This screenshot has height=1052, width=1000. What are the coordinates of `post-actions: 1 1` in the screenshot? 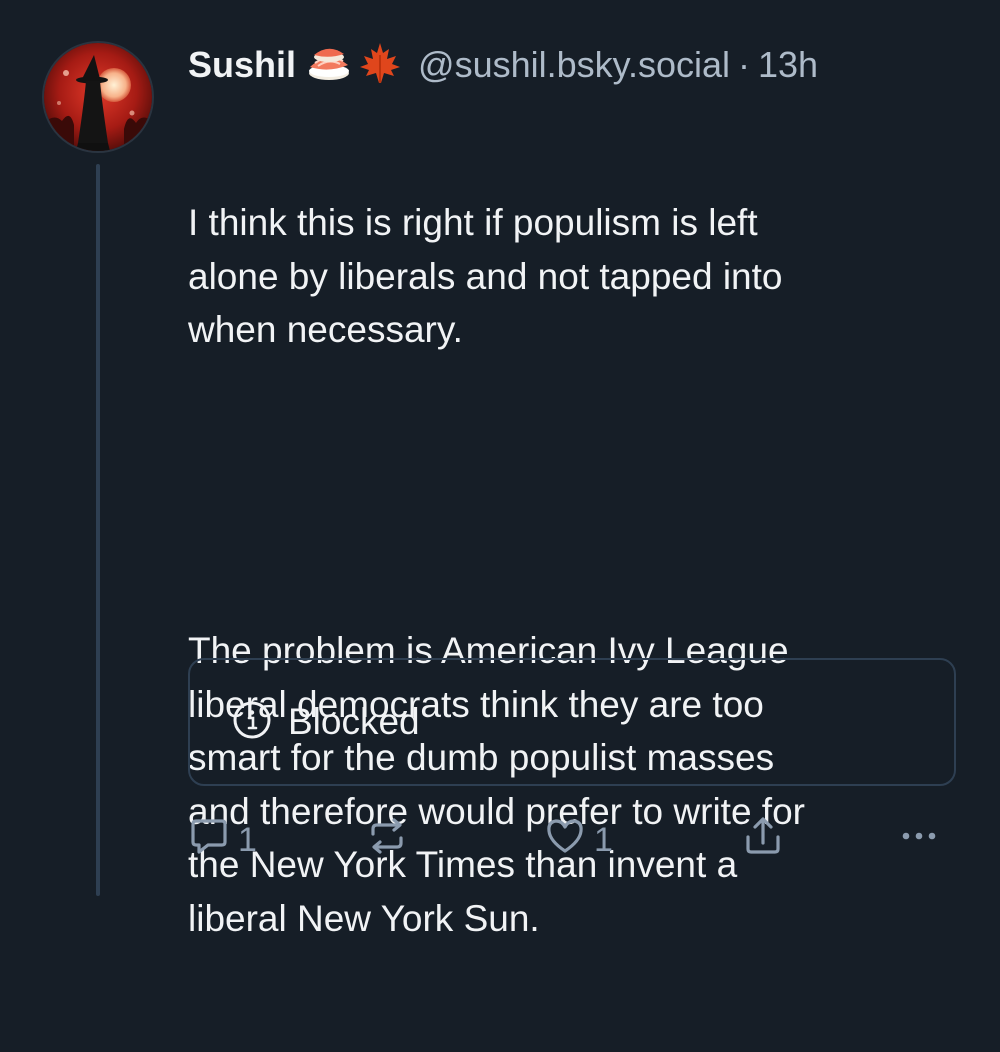 It's located at (568, 839).